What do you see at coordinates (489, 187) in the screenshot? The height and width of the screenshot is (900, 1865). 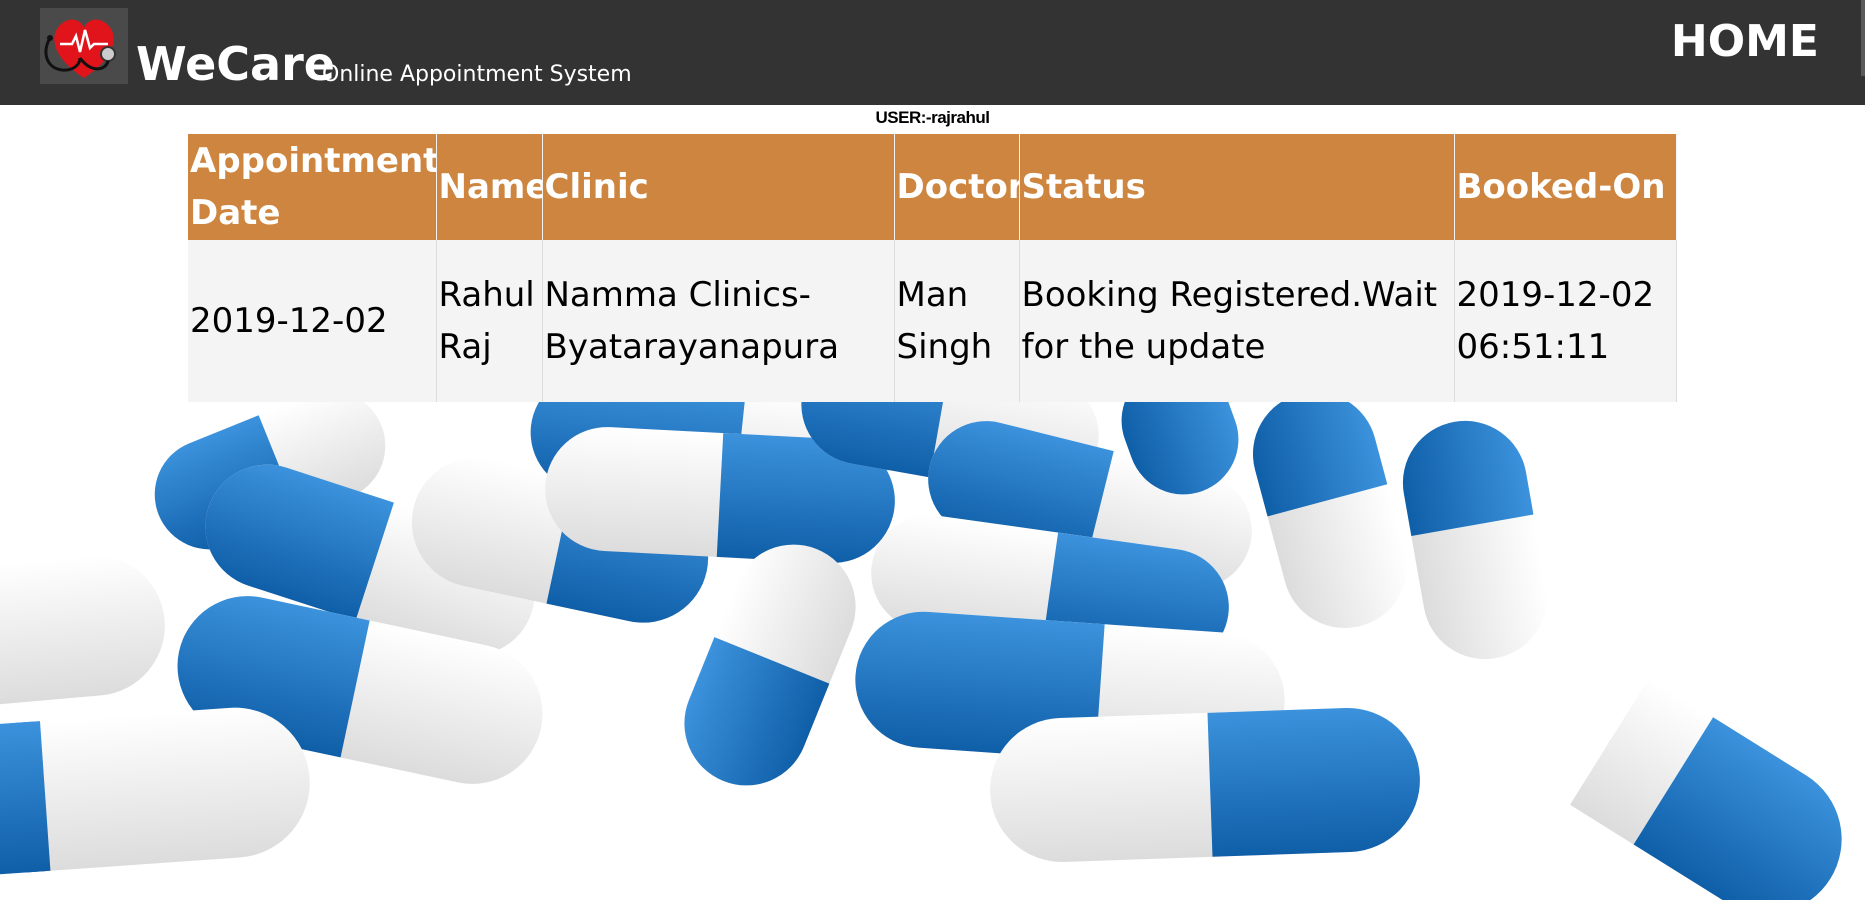 I see `column-header-name: Name` at bounding box center [489, 187].